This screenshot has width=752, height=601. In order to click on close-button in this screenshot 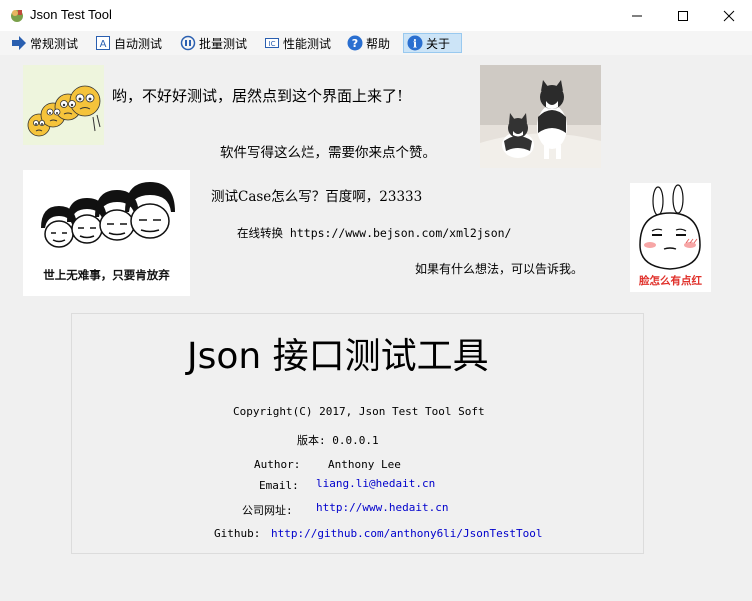, I will do `click(729, 15)`.